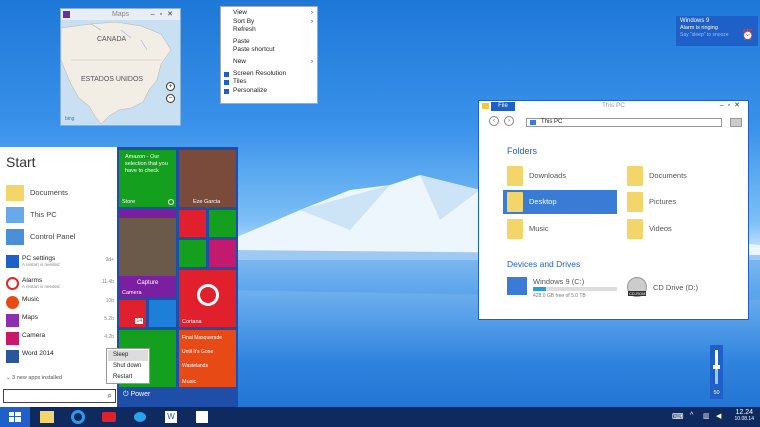 The image size is (760, 427). I want to click on drive-d-name: CD Drive (D:), so click(675, 287).